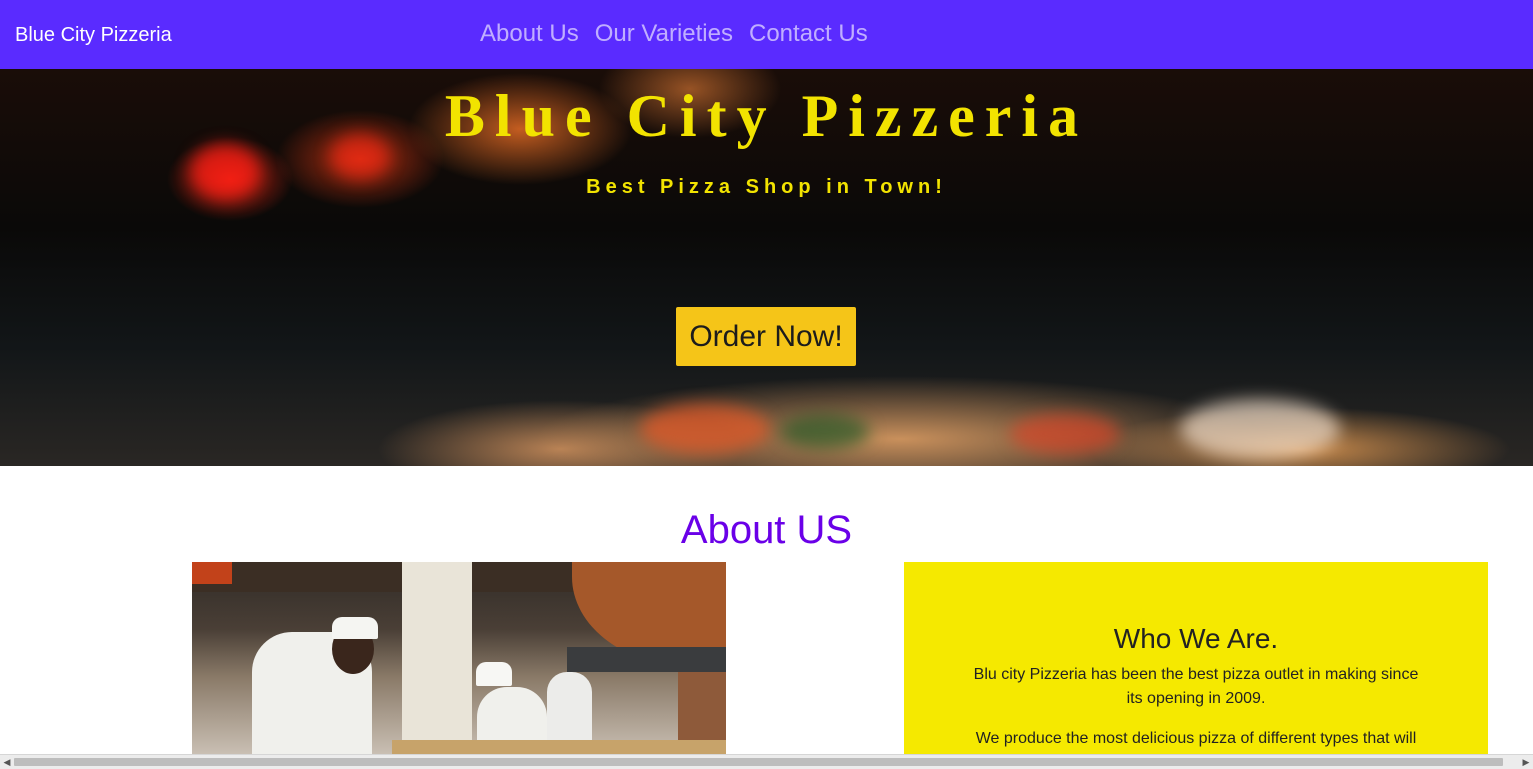  Describe the element at coordinates (766, 336) in the screenshot. I see `order-now-button: Order Now!` at that location.